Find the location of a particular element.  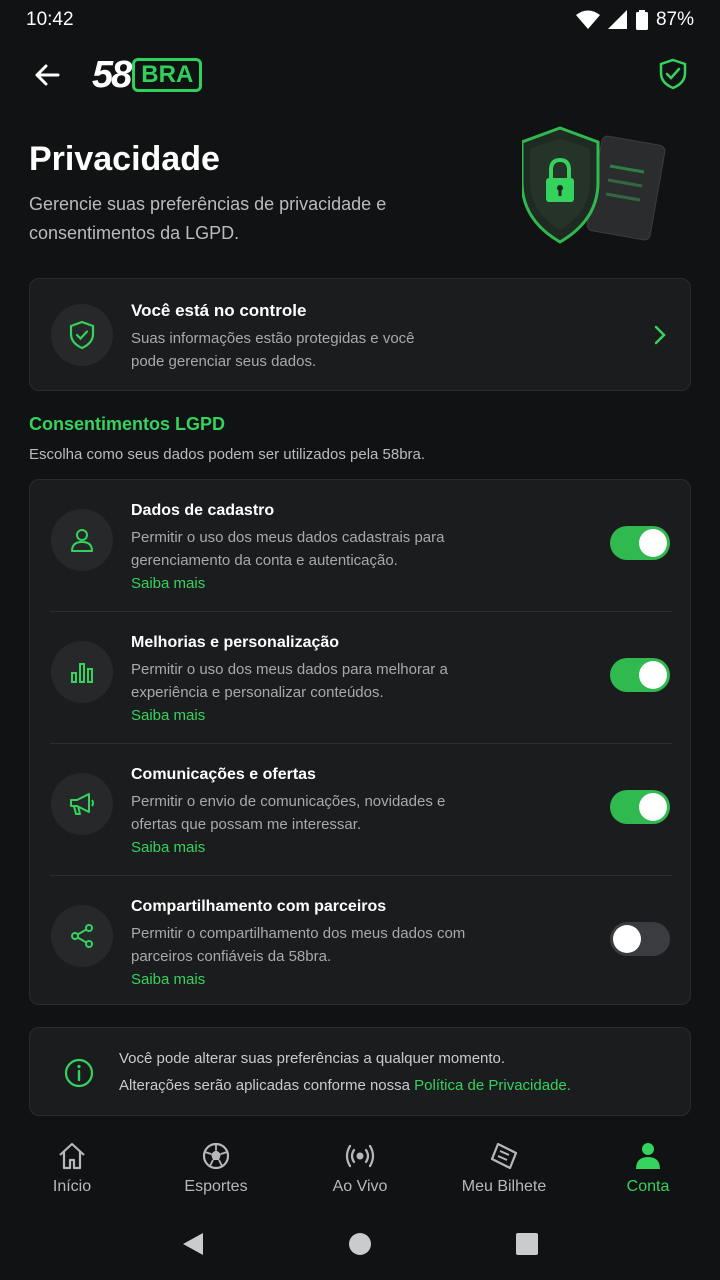

control-icon-badge is located at coordinates (82, 335).